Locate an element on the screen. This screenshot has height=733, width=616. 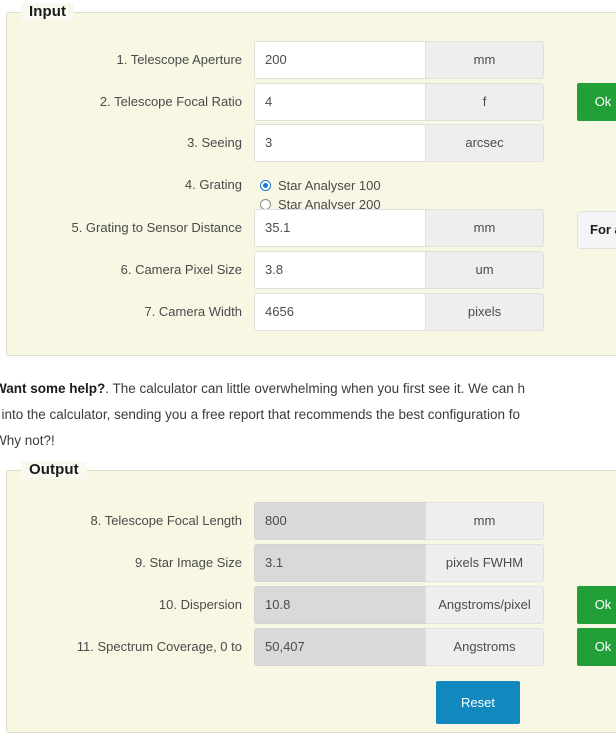
output-dispersion: 10.8 is located at coordinates (339, 605).